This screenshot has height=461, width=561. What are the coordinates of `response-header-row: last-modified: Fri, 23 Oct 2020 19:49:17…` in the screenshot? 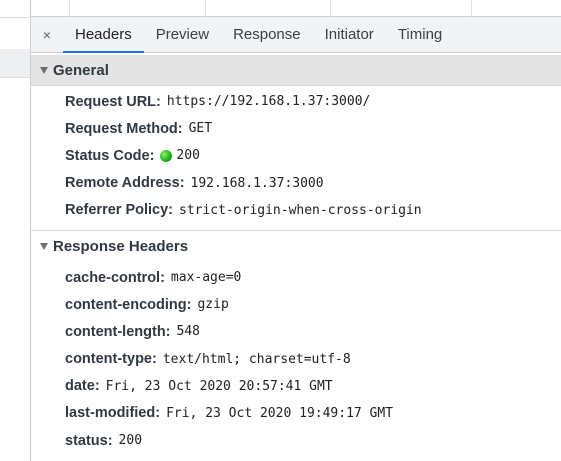 It's located at (296, 413).